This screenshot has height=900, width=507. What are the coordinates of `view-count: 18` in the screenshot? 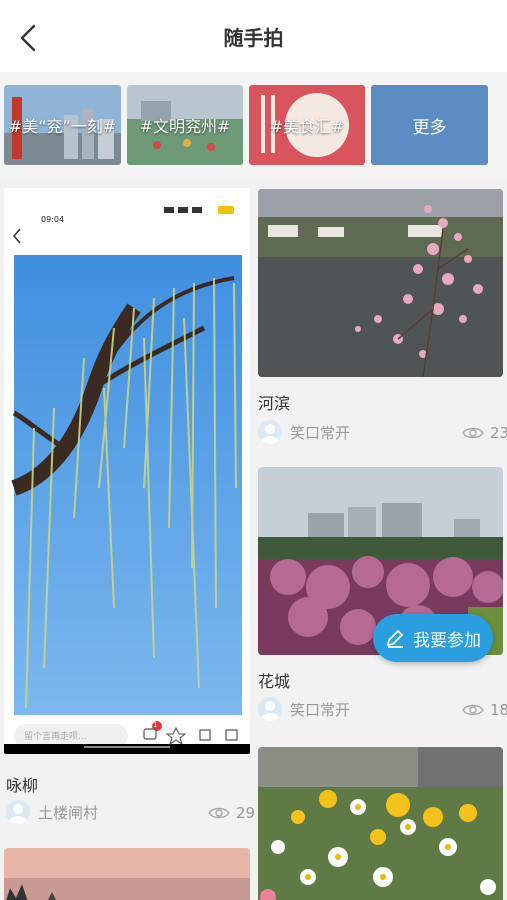 It's located at (498, 710).